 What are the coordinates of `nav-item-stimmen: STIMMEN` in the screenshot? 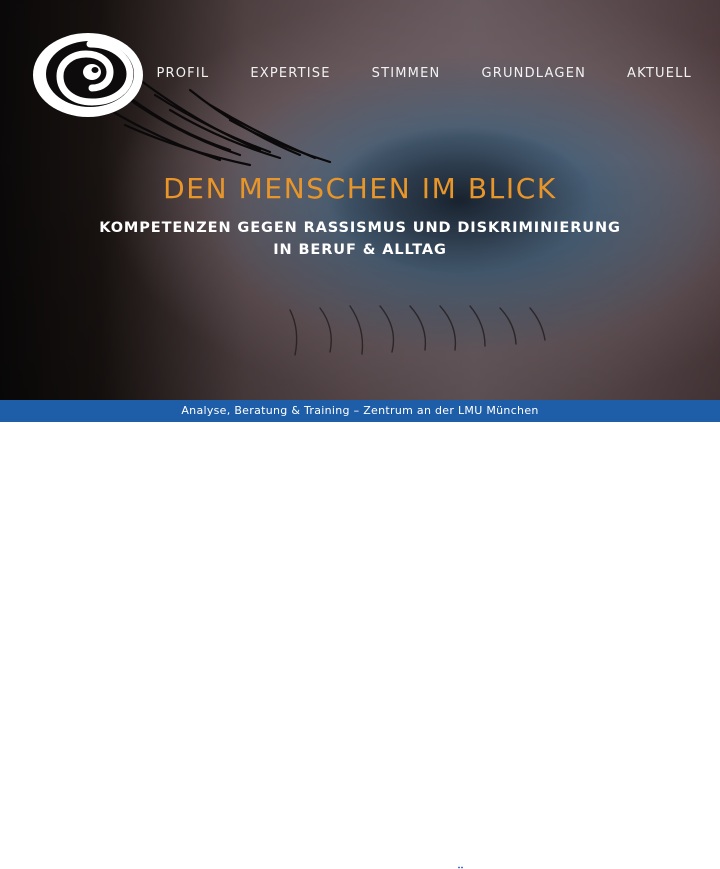 It's located at (406, 73).